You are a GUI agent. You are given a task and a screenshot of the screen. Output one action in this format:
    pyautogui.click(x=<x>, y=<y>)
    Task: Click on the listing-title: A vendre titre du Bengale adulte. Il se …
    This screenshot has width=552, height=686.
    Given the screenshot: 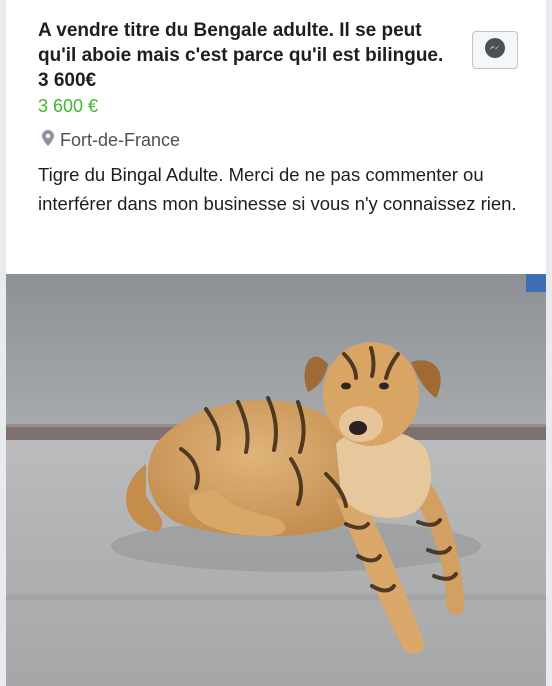 What is the action you would take?
    pyautogui.click(x=241, y=55)
    